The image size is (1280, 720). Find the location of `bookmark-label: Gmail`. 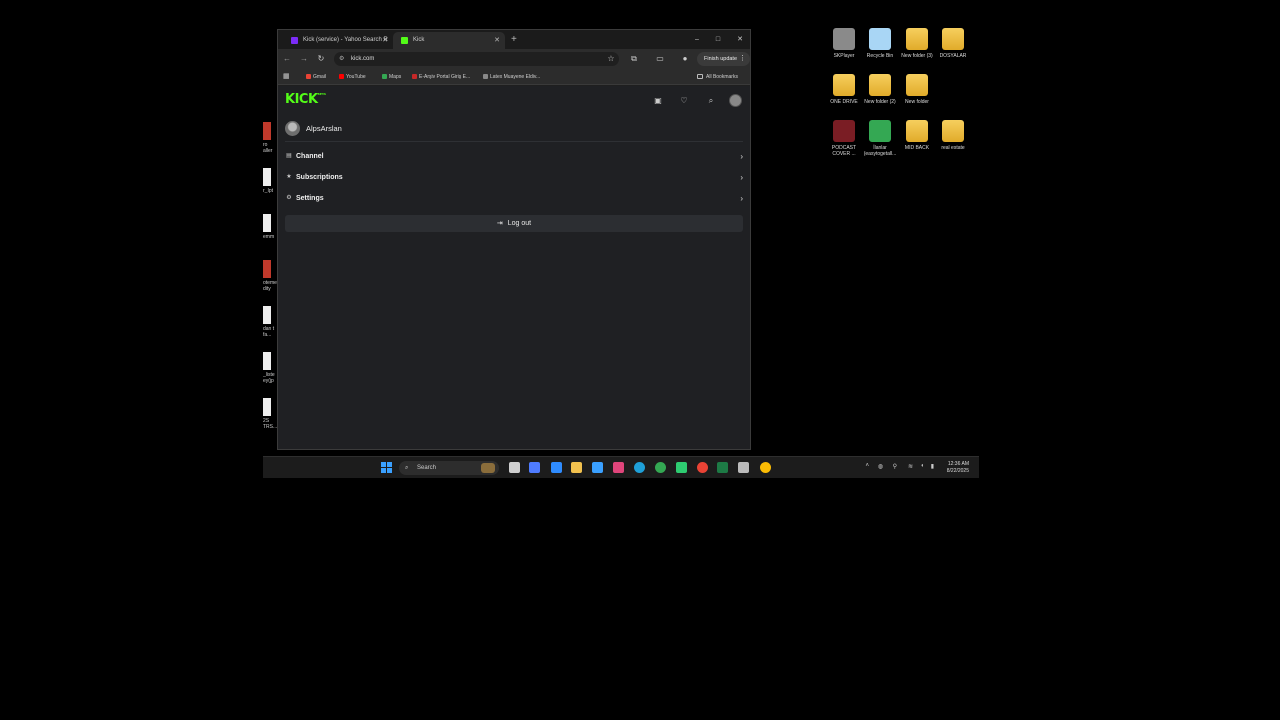

bookmark-label: Gmail is located at coordinates (320, 77).